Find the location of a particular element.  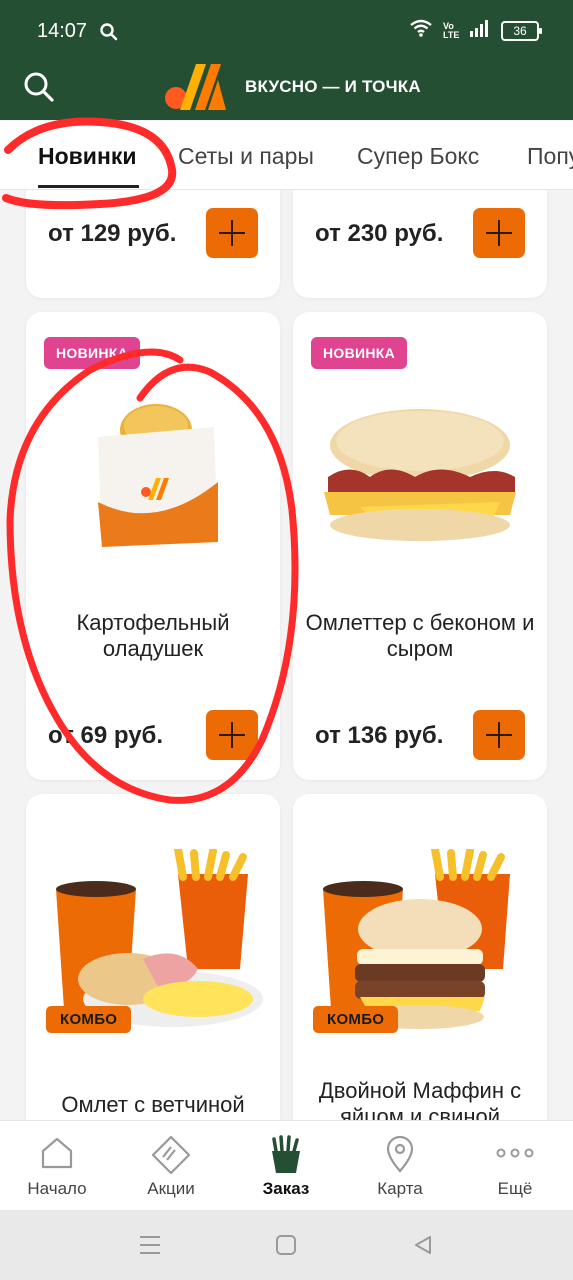

combo-omelette-ham-image is located at coordinates (159, 938).